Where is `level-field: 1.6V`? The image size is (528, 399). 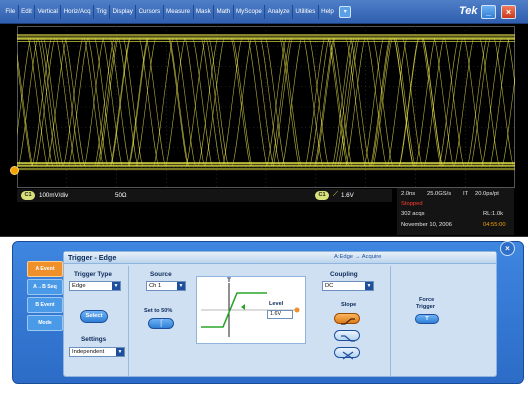
level-field: 1.6V is located at coordinates (280, 314).